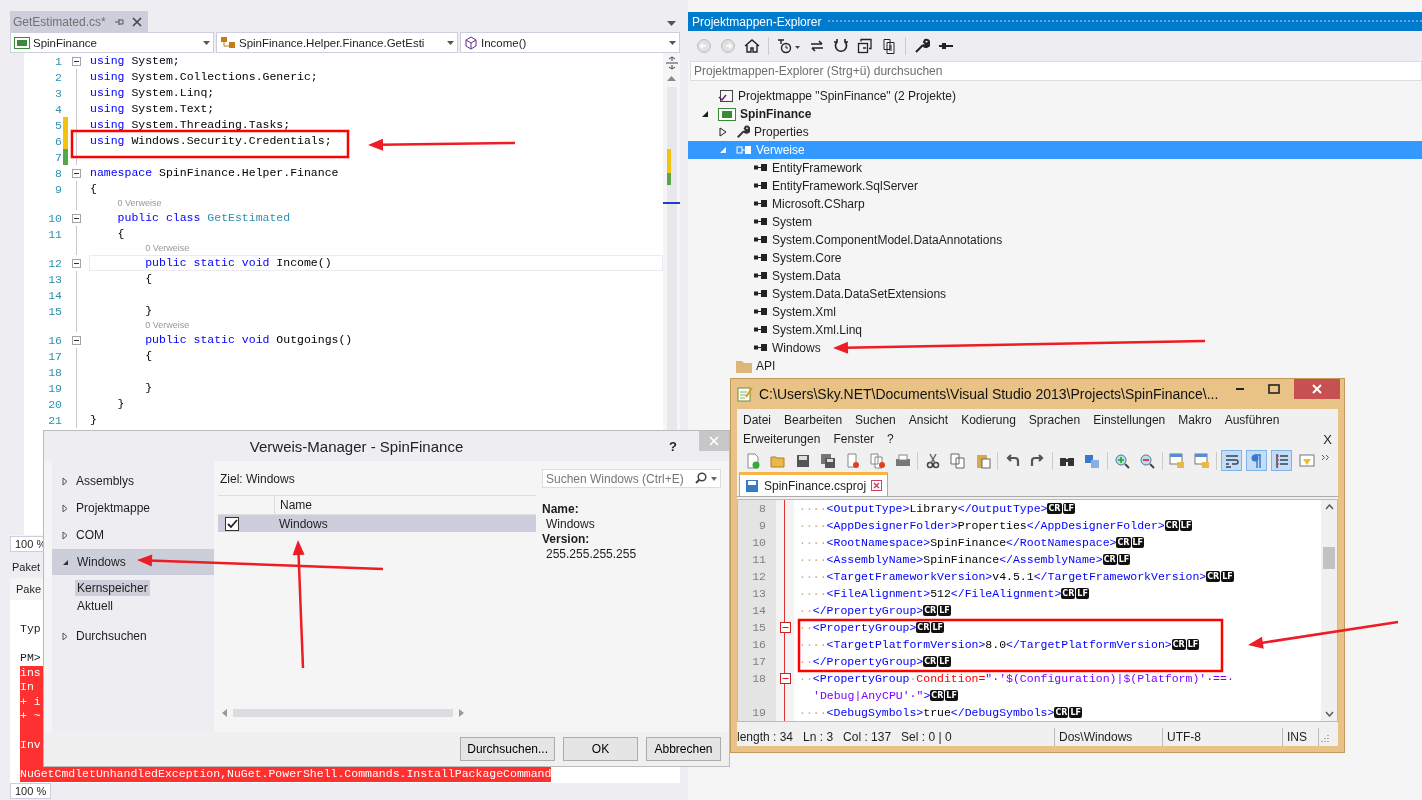  I want to click on search-field: Suchen Windows (Ctrl+E), so click(631, 478).